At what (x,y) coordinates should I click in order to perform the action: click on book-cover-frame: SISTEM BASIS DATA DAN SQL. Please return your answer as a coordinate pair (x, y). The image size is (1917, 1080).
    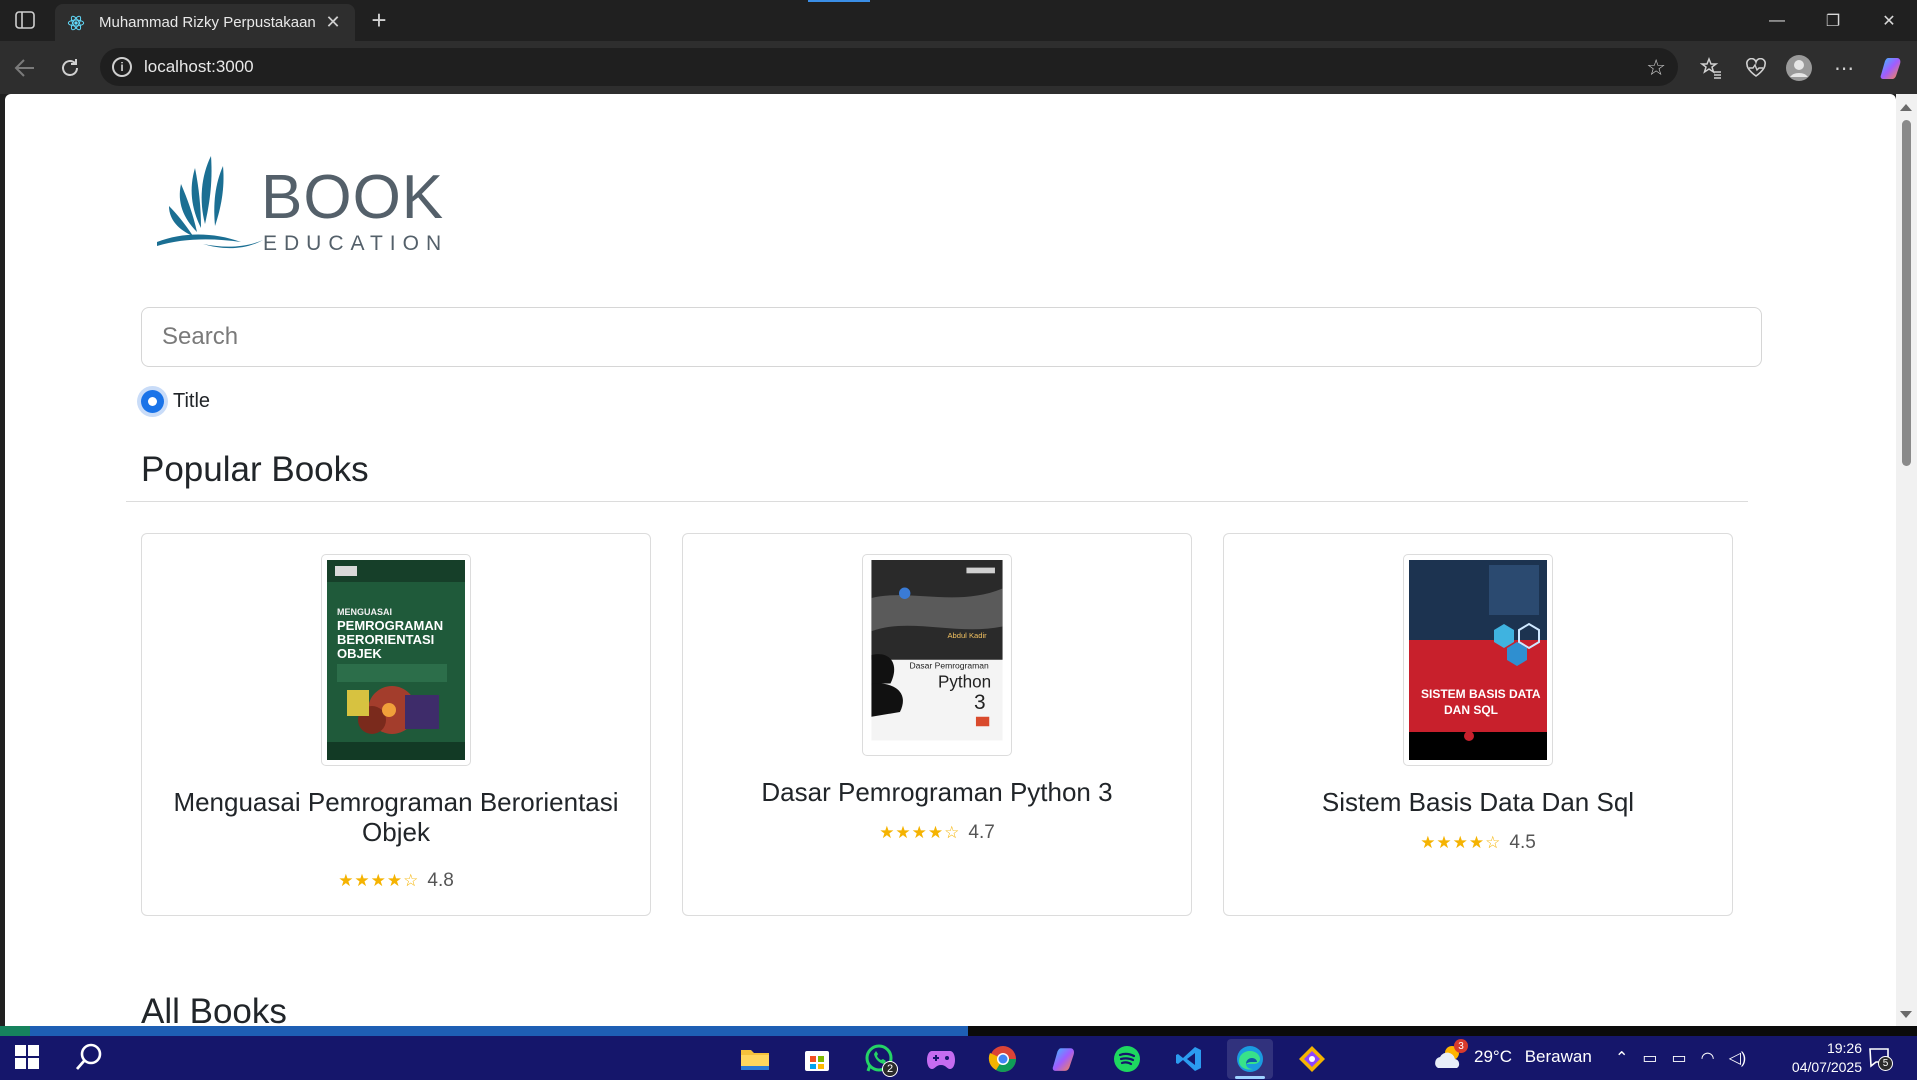
    Looking at the image, I should click on (1478, 660).